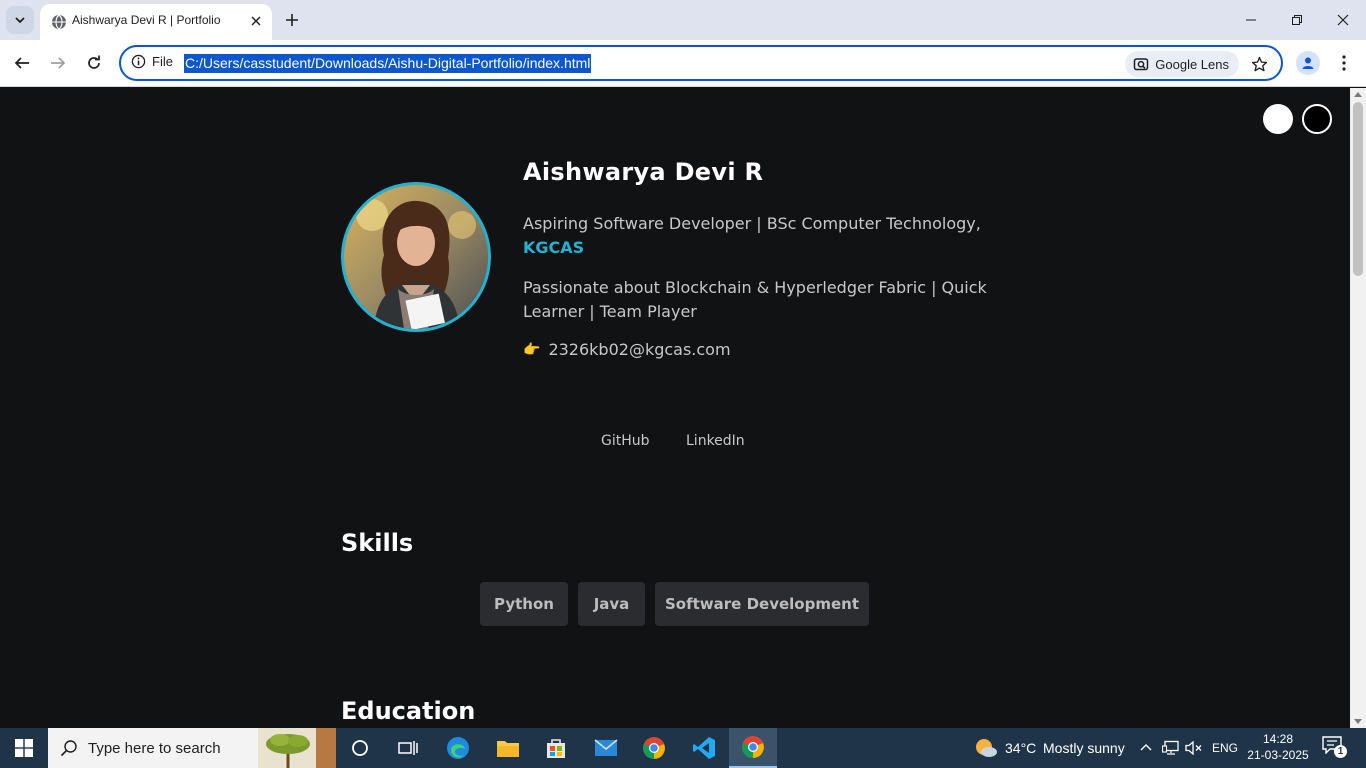  I want to click on search-icon, so click(68, 748).